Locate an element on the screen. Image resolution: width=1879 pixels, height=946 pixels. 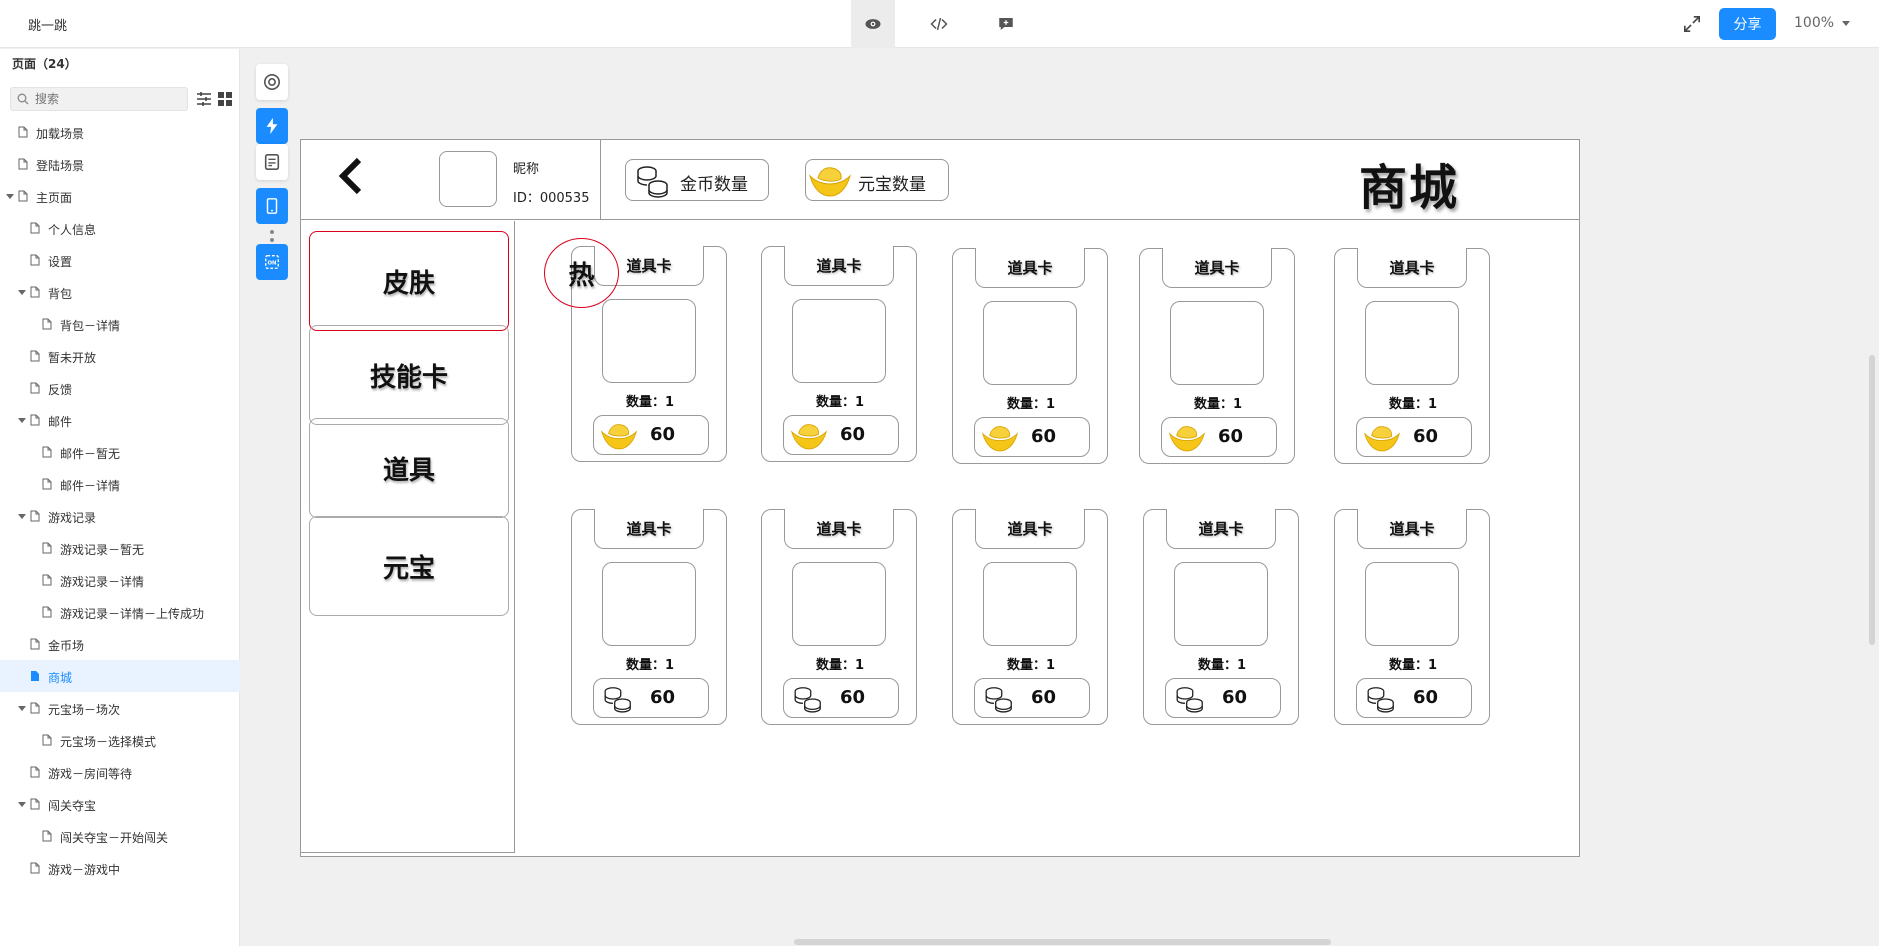
fullscreen-button is located at coordinates (1692, 24).